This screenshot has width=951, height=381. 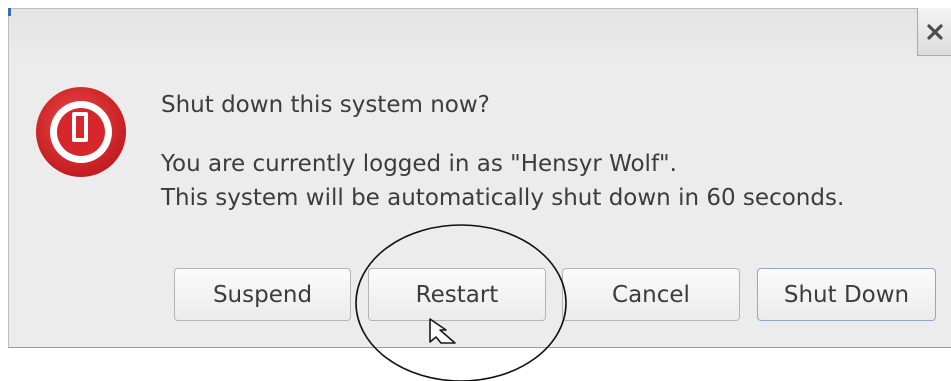 I want to click on close-icon, so click(x=935, y=31).